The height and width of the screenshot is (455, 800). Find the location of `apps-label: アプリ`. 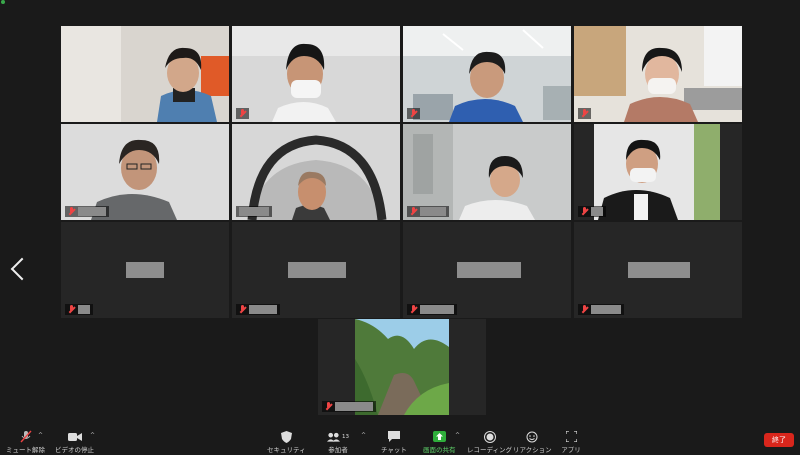

apps-label: アプリ is located at coordinates (571, 450).